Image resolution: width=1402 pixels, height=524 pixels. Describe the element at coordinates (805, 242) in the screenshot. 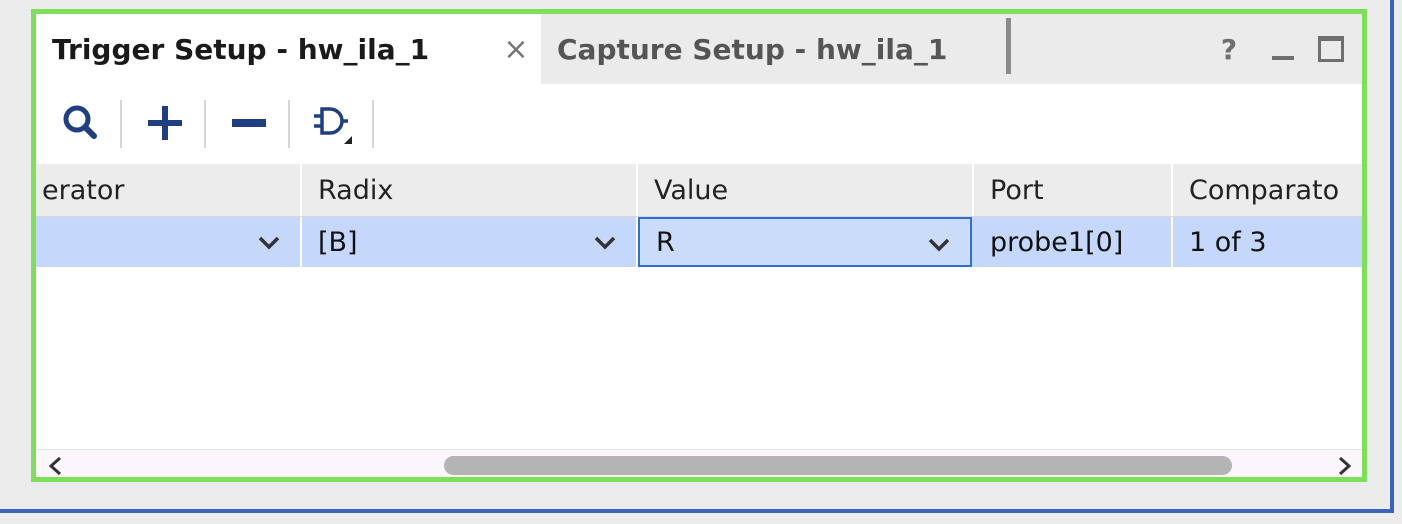

I see `value-cell: R` at that location.